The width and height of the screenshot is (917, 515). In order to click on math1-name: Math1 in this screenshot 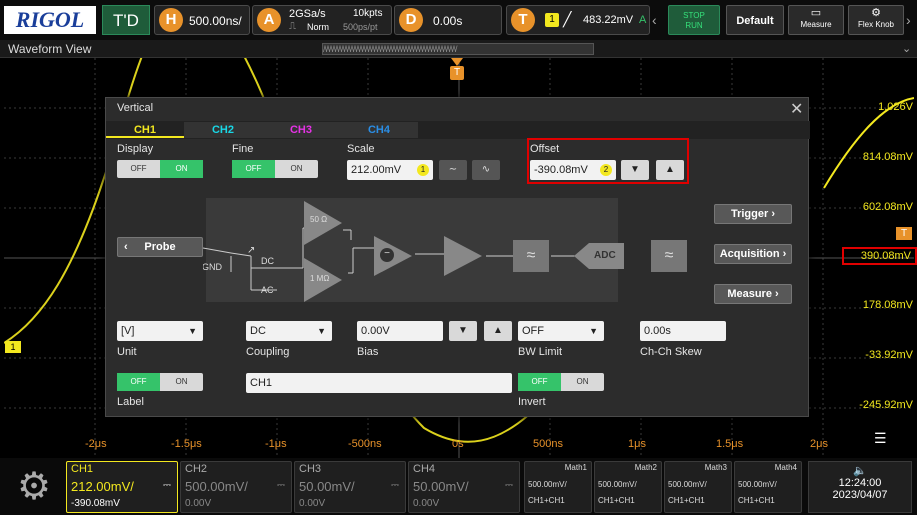, I will do `click(575, 467)`.